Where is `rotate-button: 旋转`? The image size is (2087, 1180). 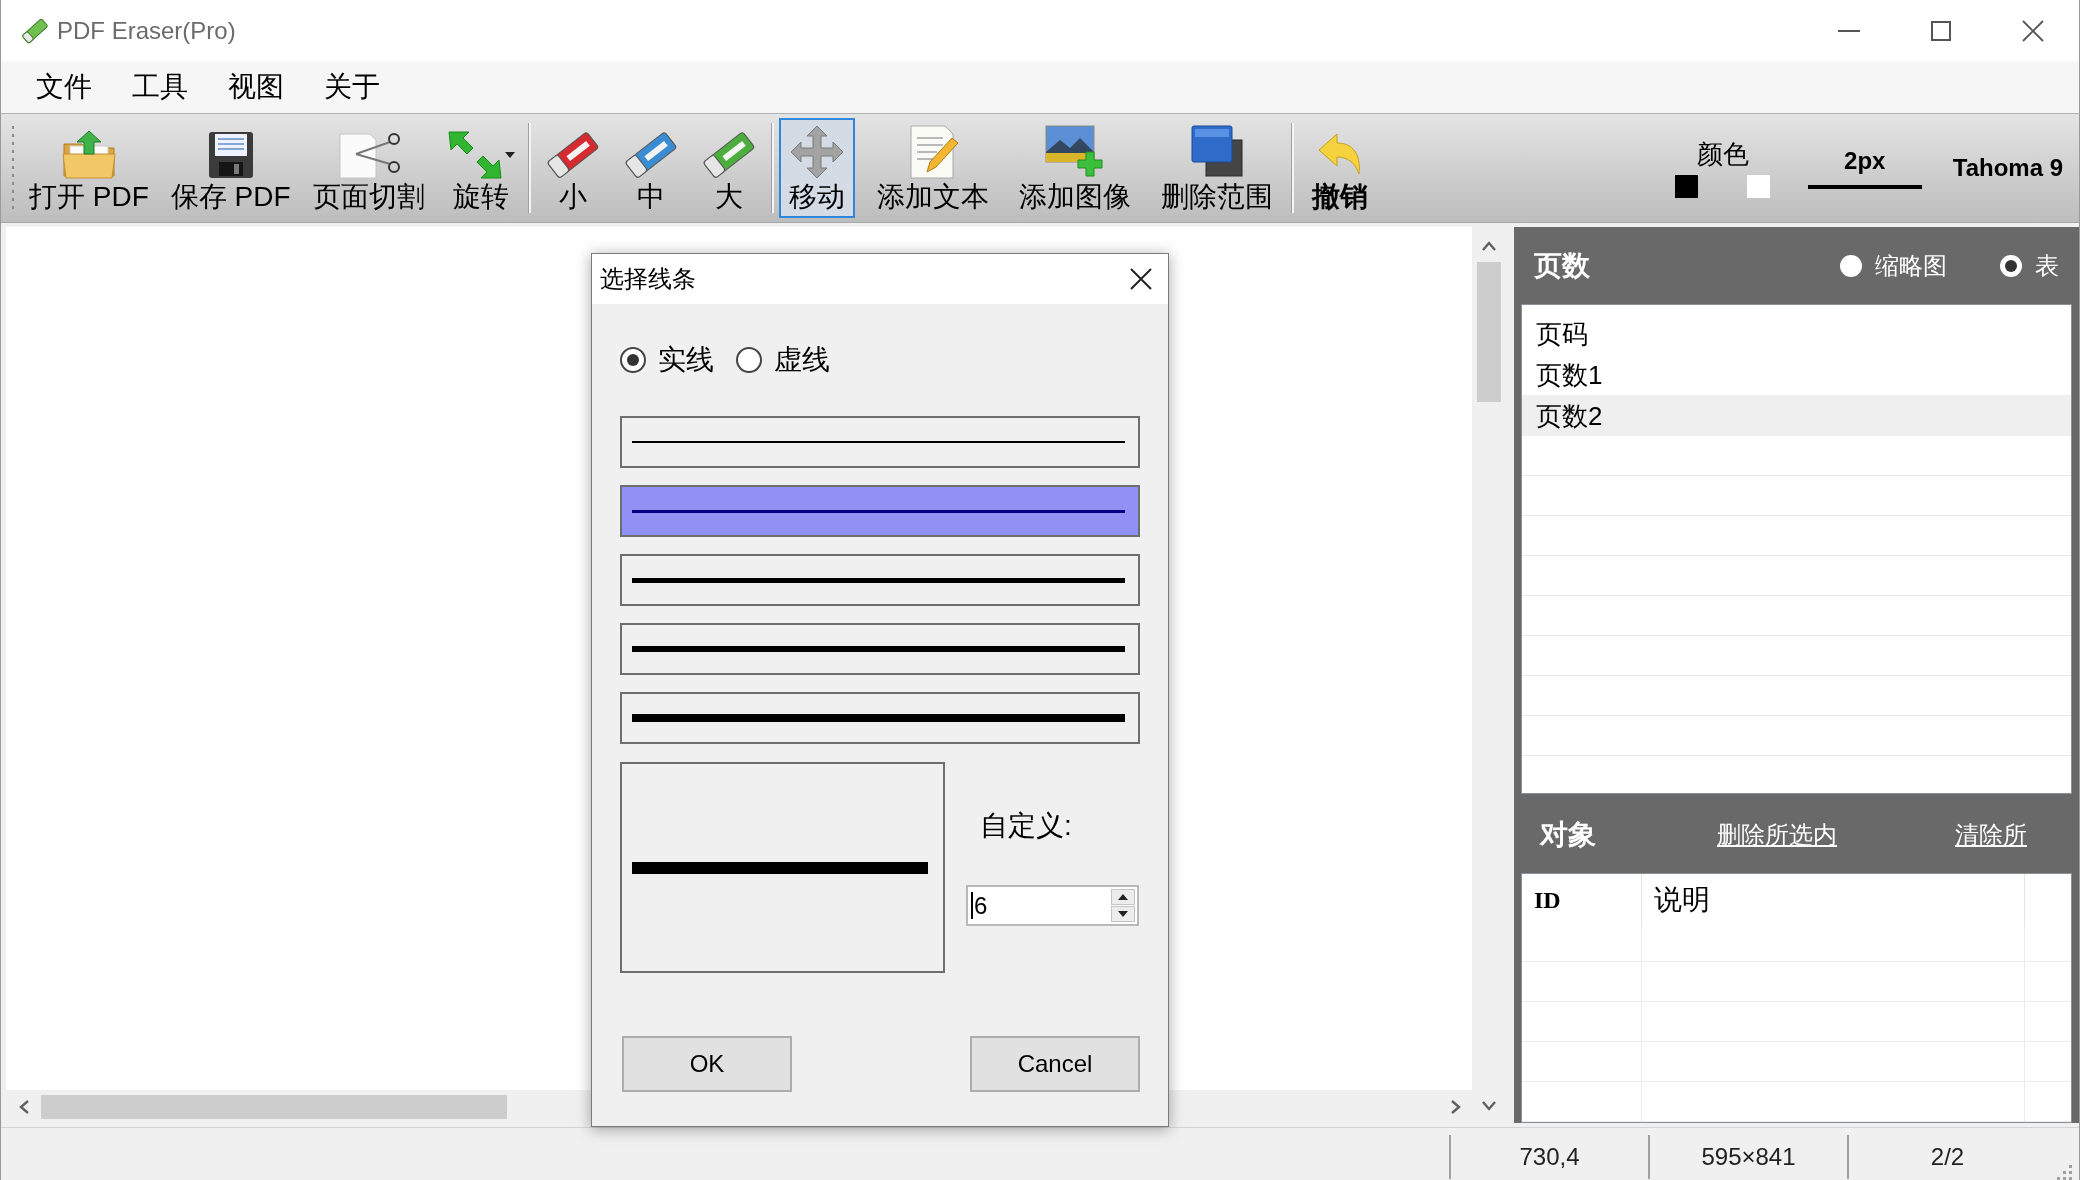
rotate-button: 旋转 is located at coordinates (480, 168).